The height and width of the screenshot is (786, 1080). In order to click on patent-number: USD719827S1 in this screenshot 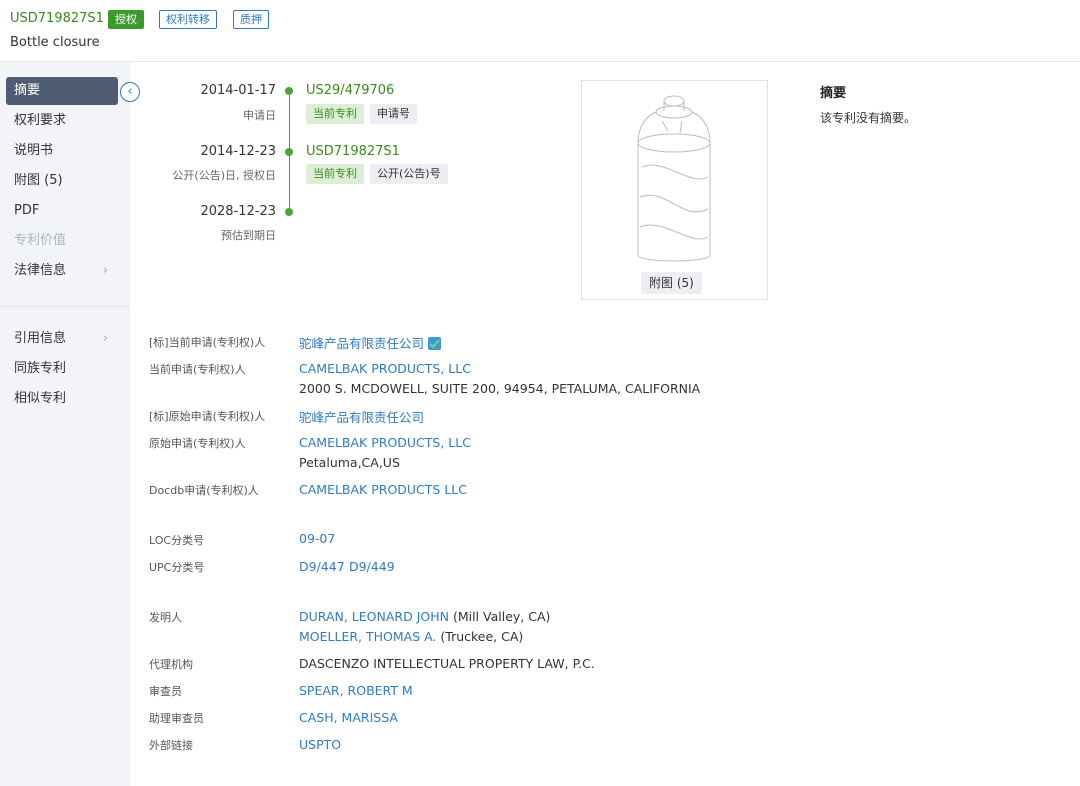, I will do `click(57, 18)`.